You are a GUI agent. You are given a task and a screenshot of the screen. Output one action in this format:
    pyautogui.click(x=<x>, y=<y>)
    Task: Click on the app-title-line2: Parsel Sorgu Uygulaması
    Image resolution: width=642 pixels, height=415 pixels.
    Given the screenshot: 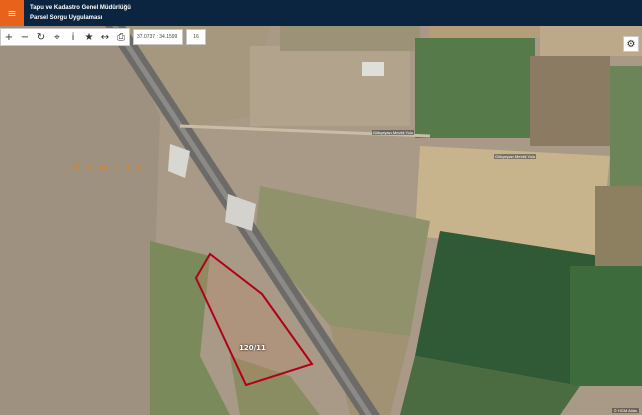 What is the action you would take?
    pyautogui.click(x=66, y=18)
    